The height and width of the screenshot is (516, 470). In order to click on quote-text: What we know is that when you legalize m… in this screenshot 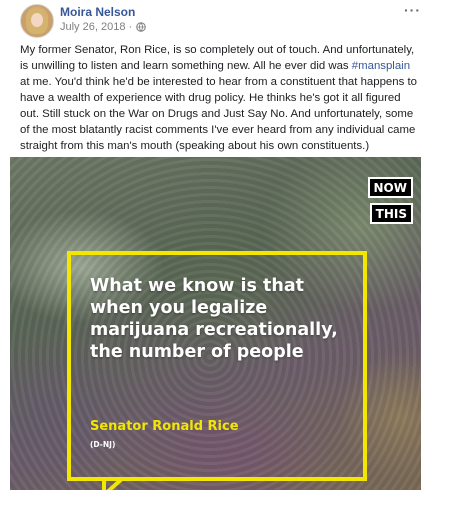, I will do `click(214, 319)`.